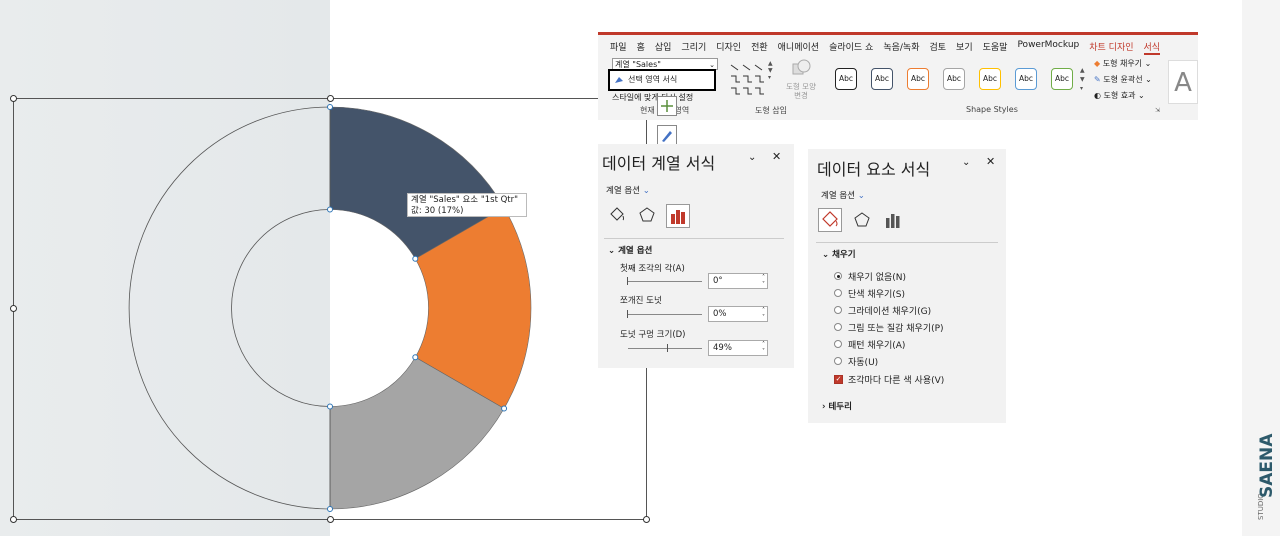  Describe the element at coordinates (1157, 110) in the screenshot. I see `dialog-launcher-icon: ⇲` at that location.